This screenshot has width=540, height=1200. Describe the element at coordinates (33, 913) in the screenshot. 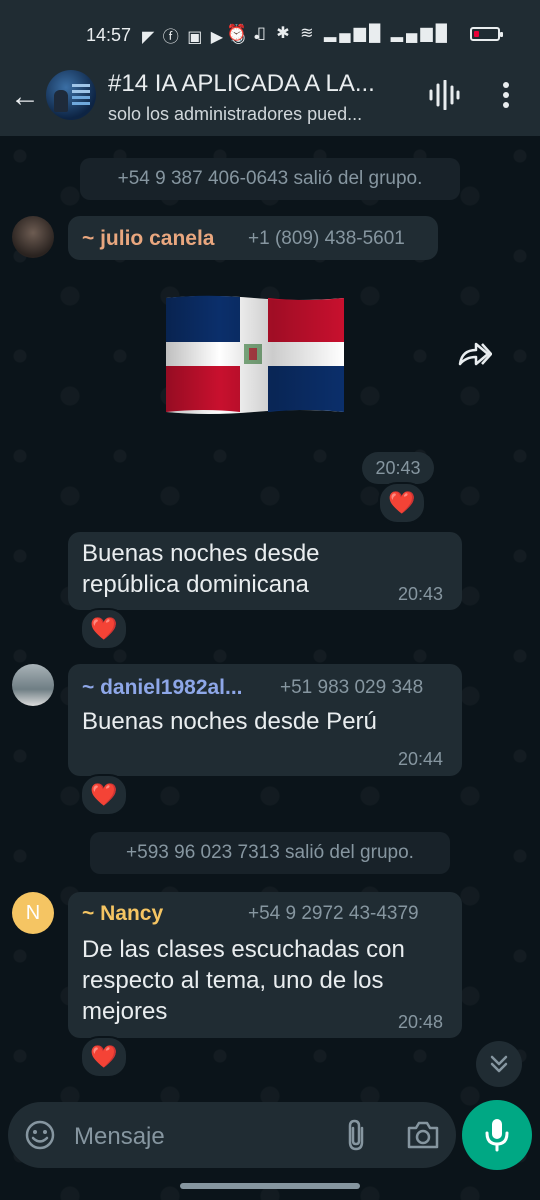

I see `avatar: N` at that location.